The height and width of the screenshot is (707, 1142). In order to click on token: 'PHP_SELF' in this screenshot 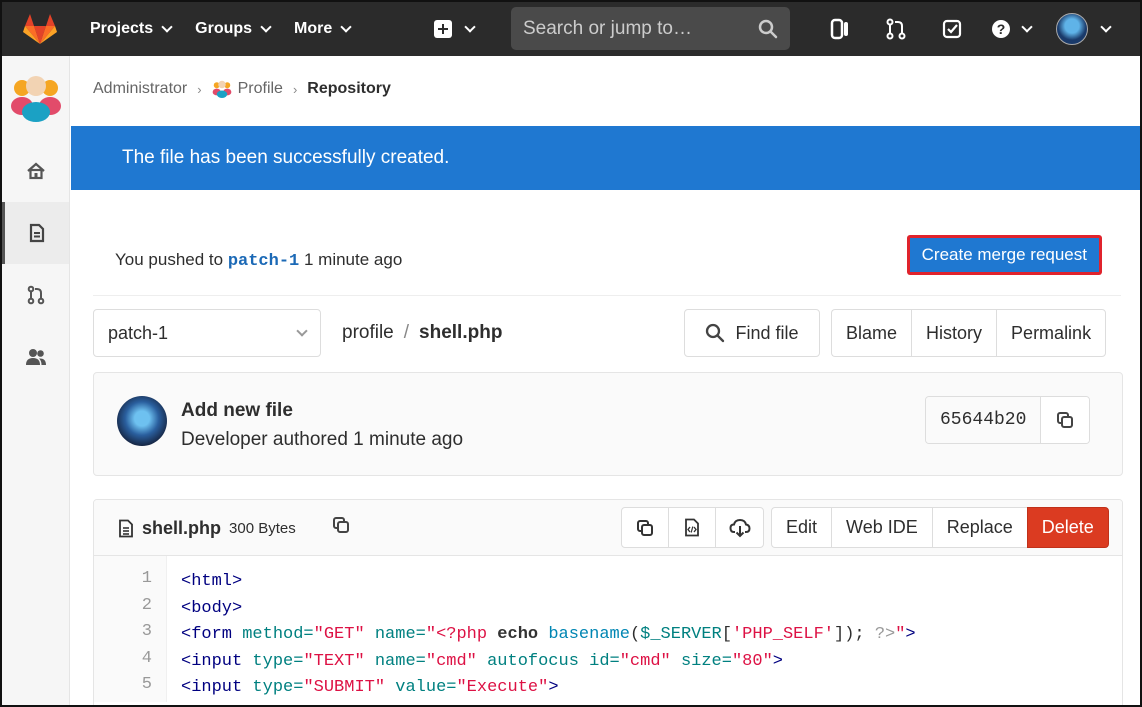, I will do `click(782, 634)`.